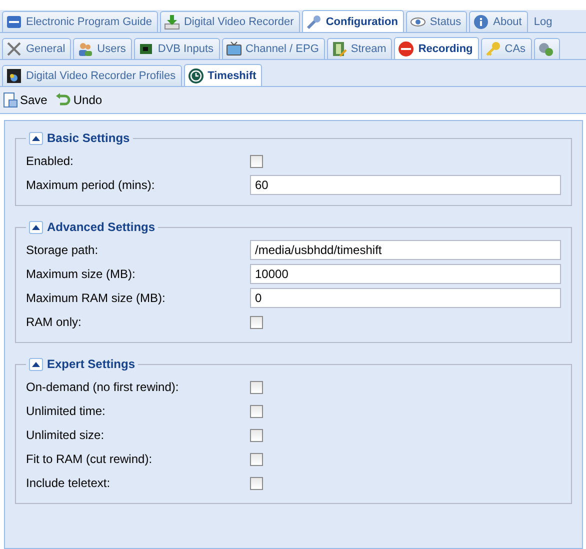 This screenshot has height=549, width=586. What do you see at coordinates (177, 48) in the screenshot?
I see `tab: DVB Inputs` at bounding box center [177, 48].